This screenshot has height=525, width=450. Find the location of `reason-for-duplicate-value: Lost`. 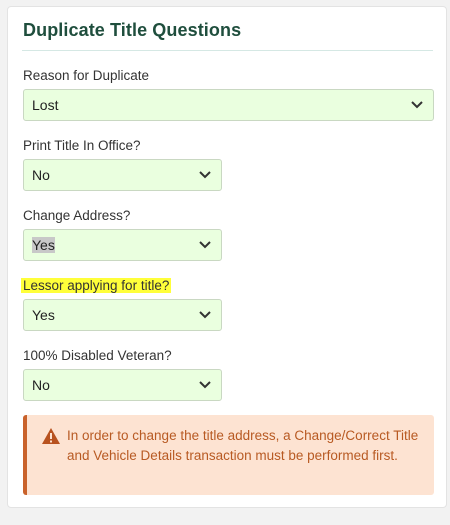

reason-for-duplicate-value: Lost is located at coordinates (45, 105).